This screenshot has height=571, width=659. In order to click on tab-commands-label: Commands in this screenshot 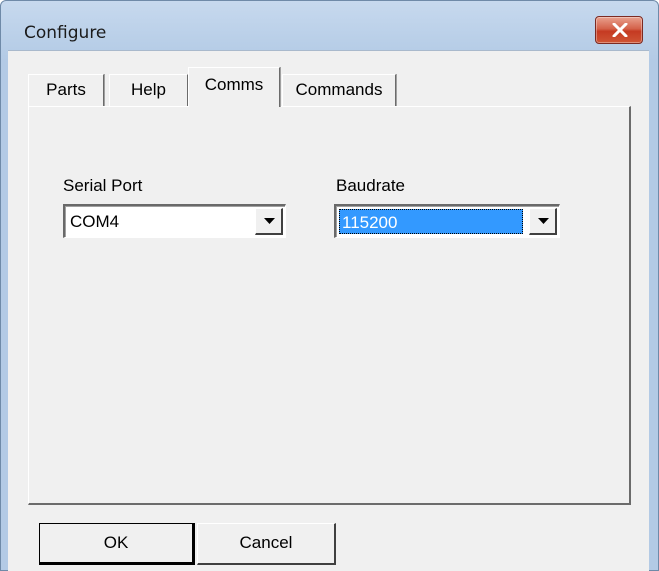, I will do `click(339, 89)`.